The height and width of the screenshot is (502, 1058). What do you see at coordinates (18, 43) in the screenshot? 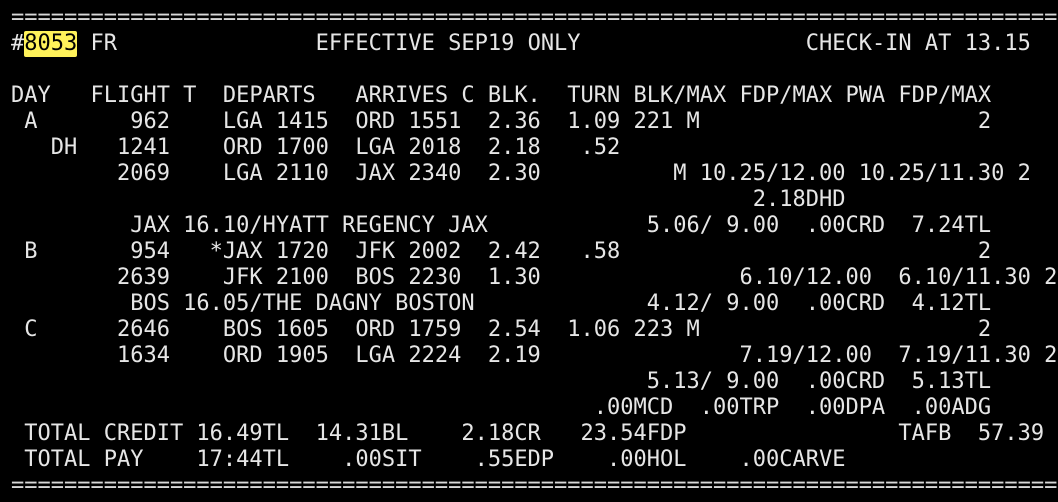
I see `header-prefix: #` at bounding box center [18, 43].